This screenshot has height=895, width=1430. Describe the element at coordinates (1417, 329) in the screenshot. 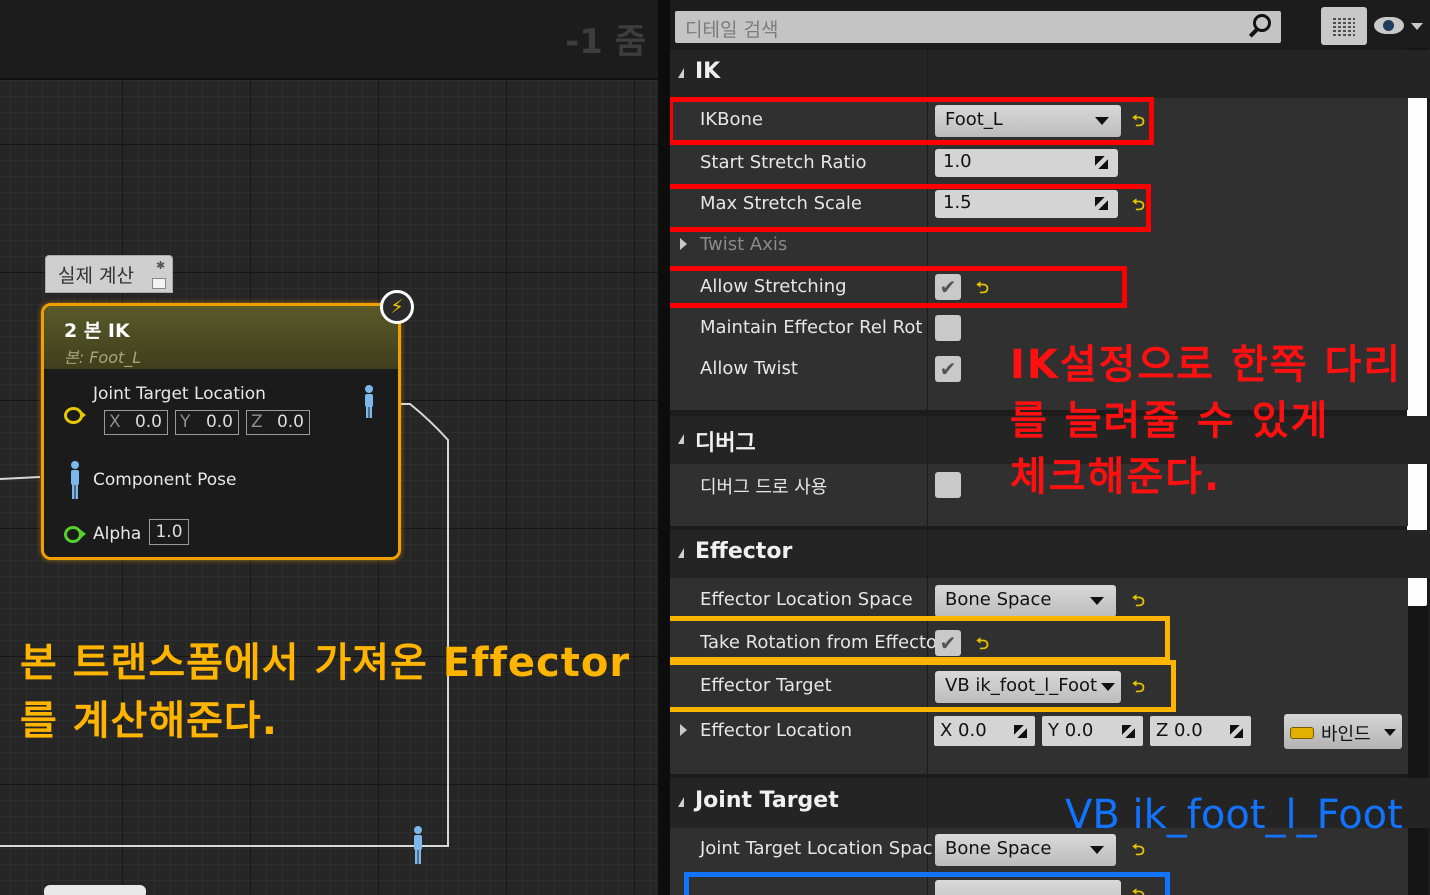

I see `scrollbar-thumb` at that location.